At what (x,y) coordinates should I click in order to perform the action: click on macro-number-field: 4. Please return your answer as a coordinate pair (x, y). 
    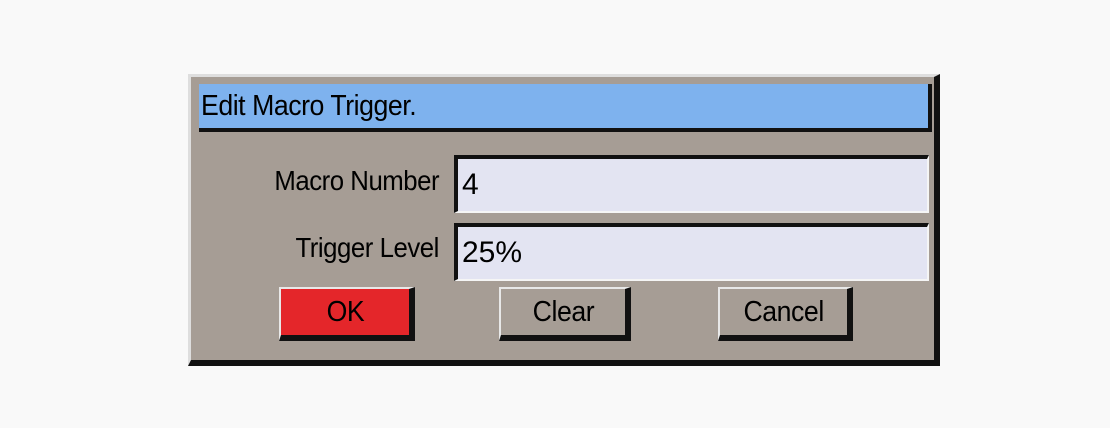
    Looking at the image, I should click on (691, 184).